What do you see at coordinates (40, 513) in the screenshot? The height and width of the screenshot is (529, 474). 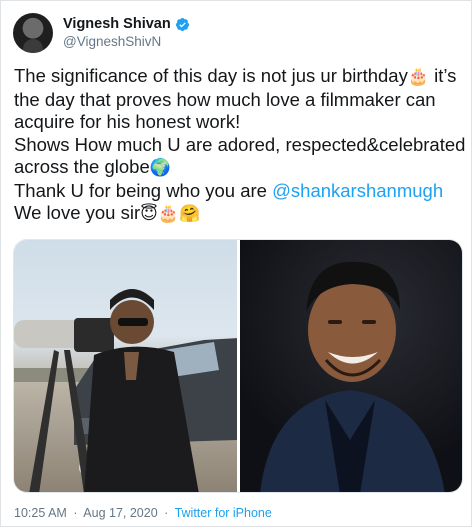 I see `tweet-time: 10:25 AM` at bounding box center [40, 513].